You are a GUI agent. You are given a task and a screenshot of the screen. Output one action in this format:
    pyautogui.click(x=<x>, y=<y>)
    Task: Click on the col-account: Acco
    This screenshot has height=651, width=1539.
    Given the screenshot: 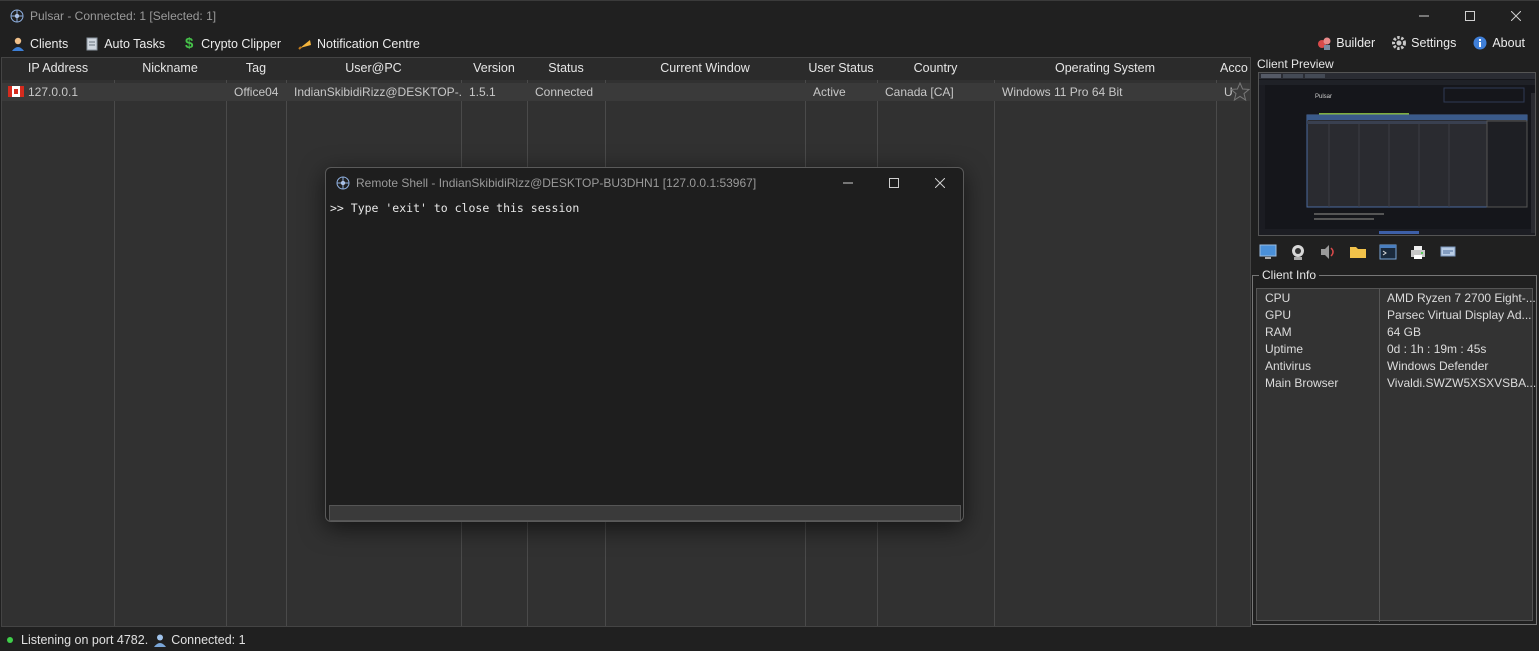 What is the action you would take?
    pyautogui.click(x=1233, y=69)
    